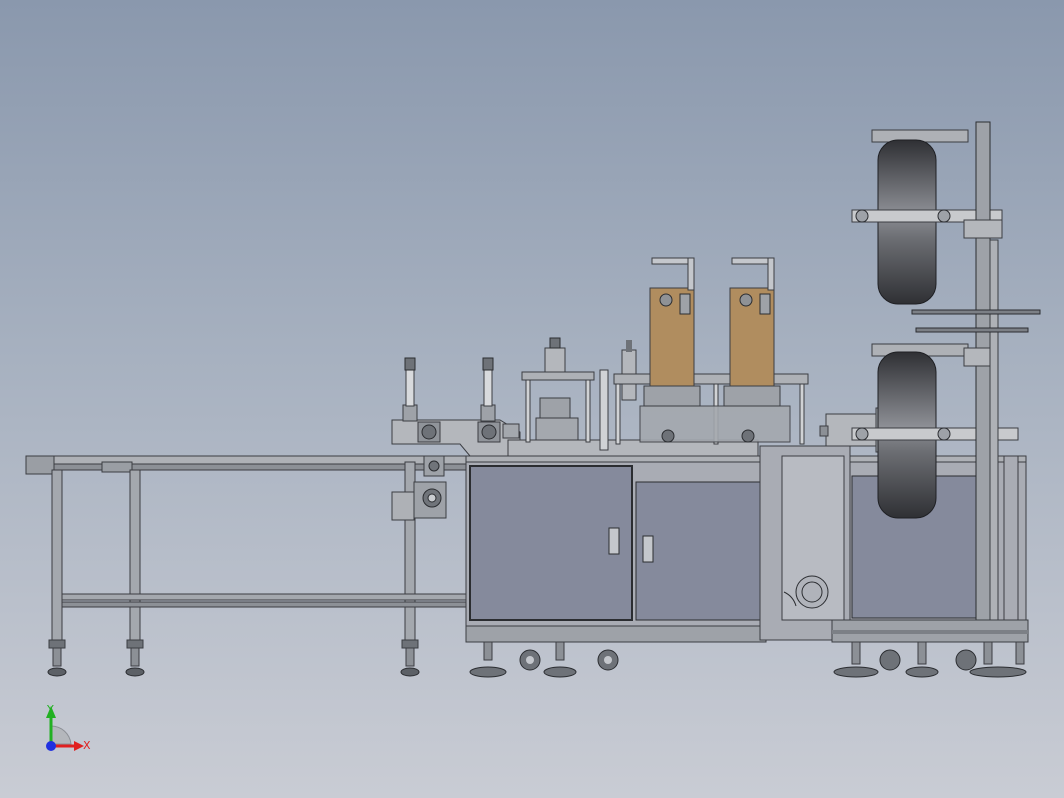  What do you see at coordinates (746, 566) in the screenshot?
I see `main-cabinet` at bounding box center [746, 566].